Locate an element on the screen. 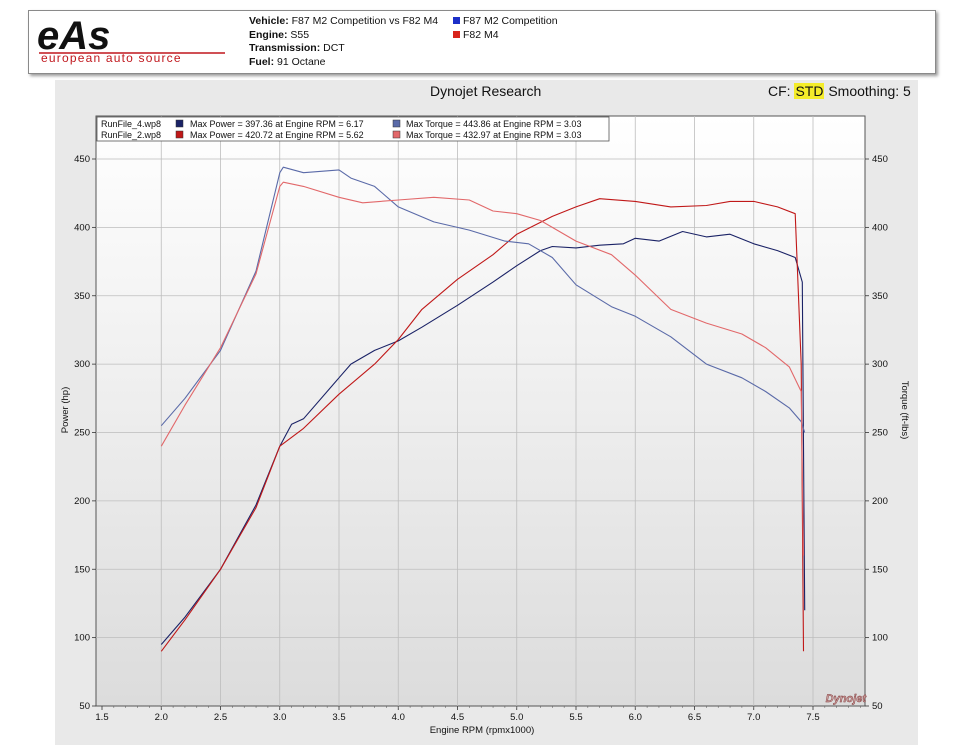  x-tick-label: 3.0 is located at coordinates (279, 717).